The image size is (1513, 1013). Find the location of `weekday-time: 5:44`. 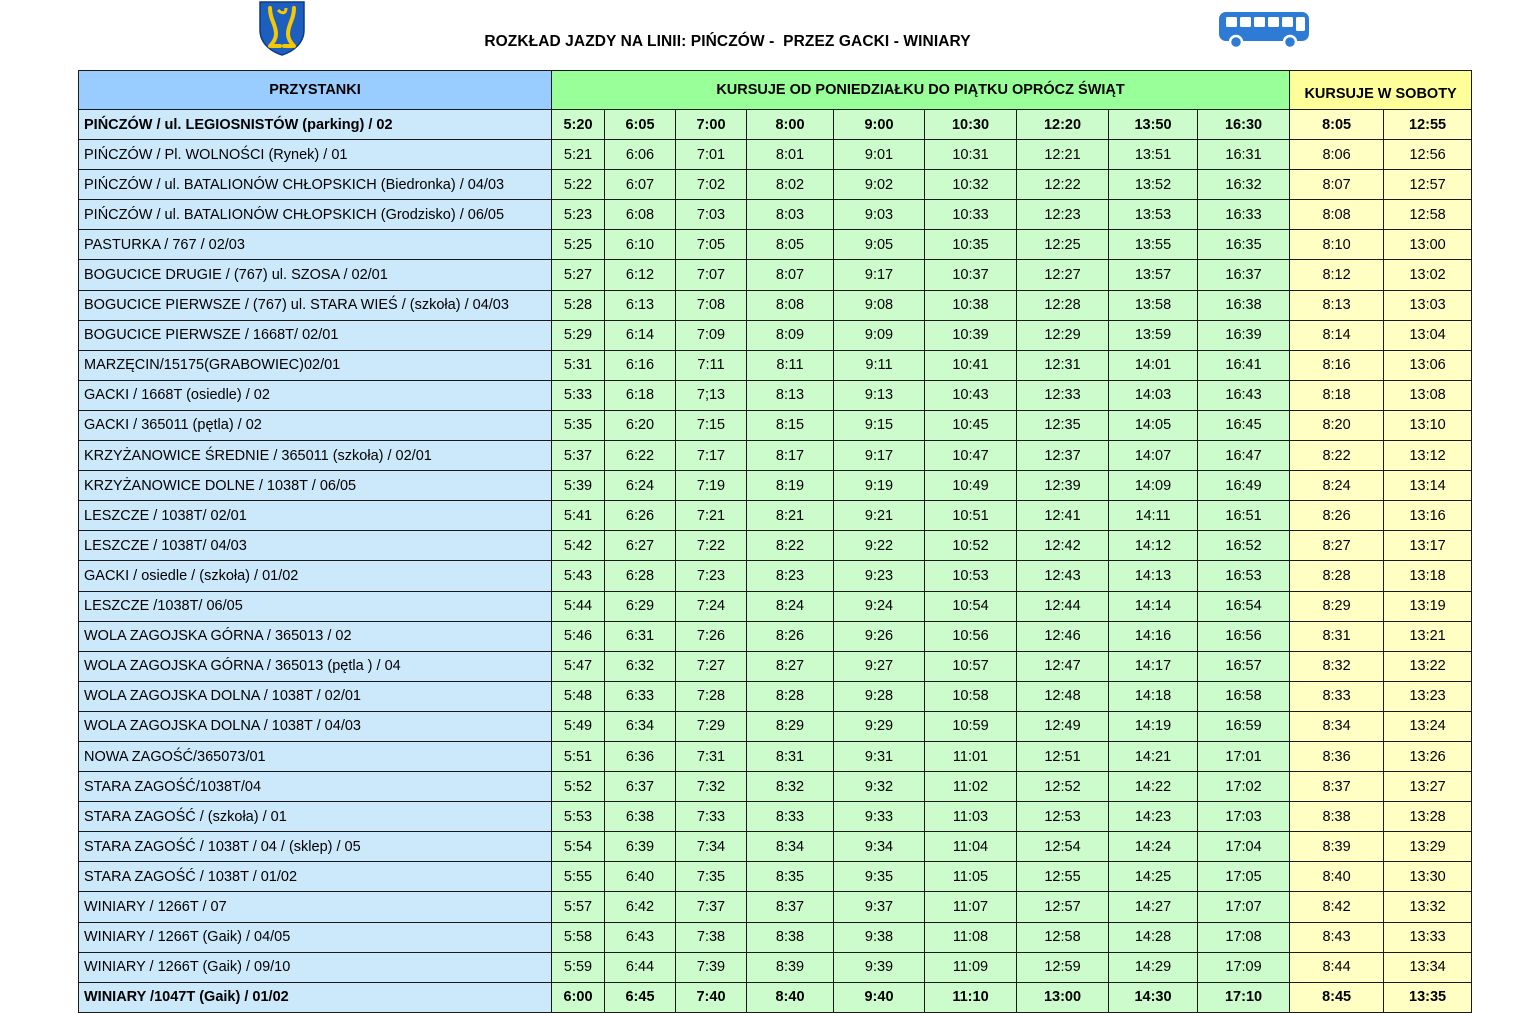

weekday-time: 5:44 is located at coordinates (578, 606).